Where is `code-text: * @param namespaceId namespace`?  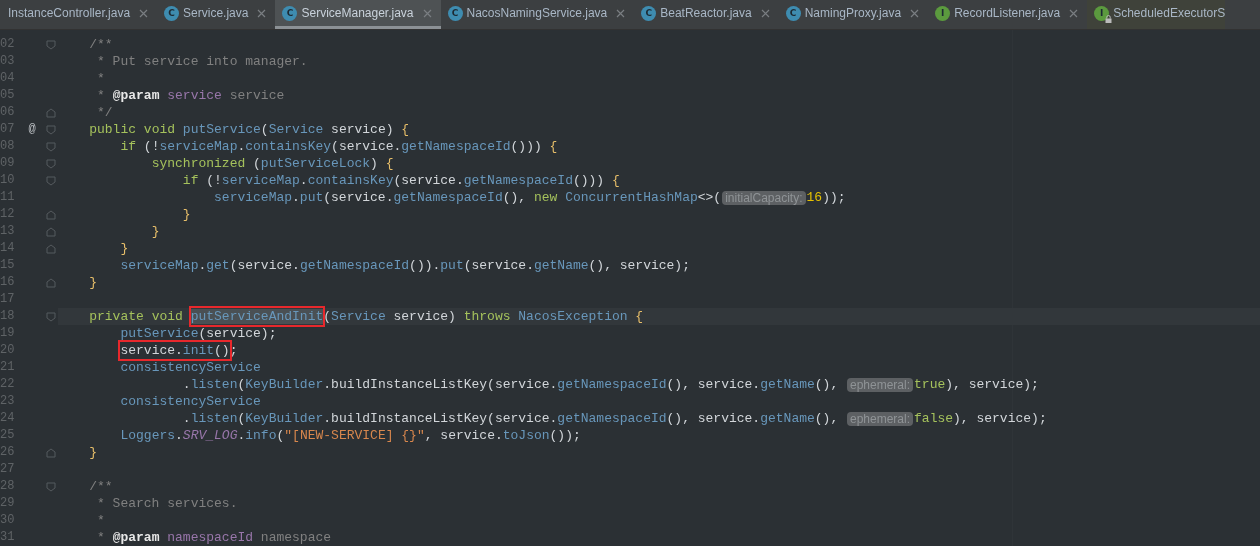
code-text: * @param namespaceId namespace is located at coordinates (214, 537).